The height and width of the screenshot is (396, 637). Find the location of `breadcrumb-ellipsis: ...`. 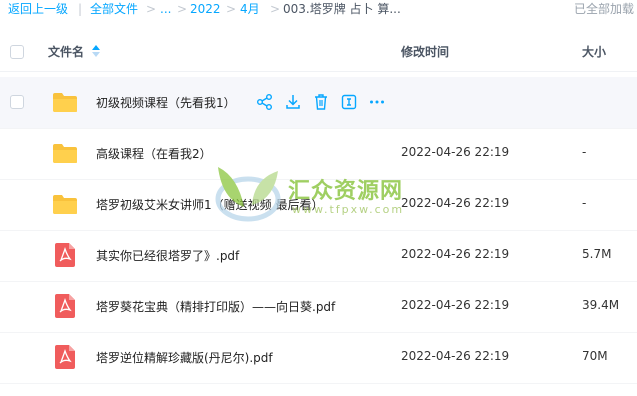

breadcrumb-ellipsis: ... is located at coordinates (165, 9).